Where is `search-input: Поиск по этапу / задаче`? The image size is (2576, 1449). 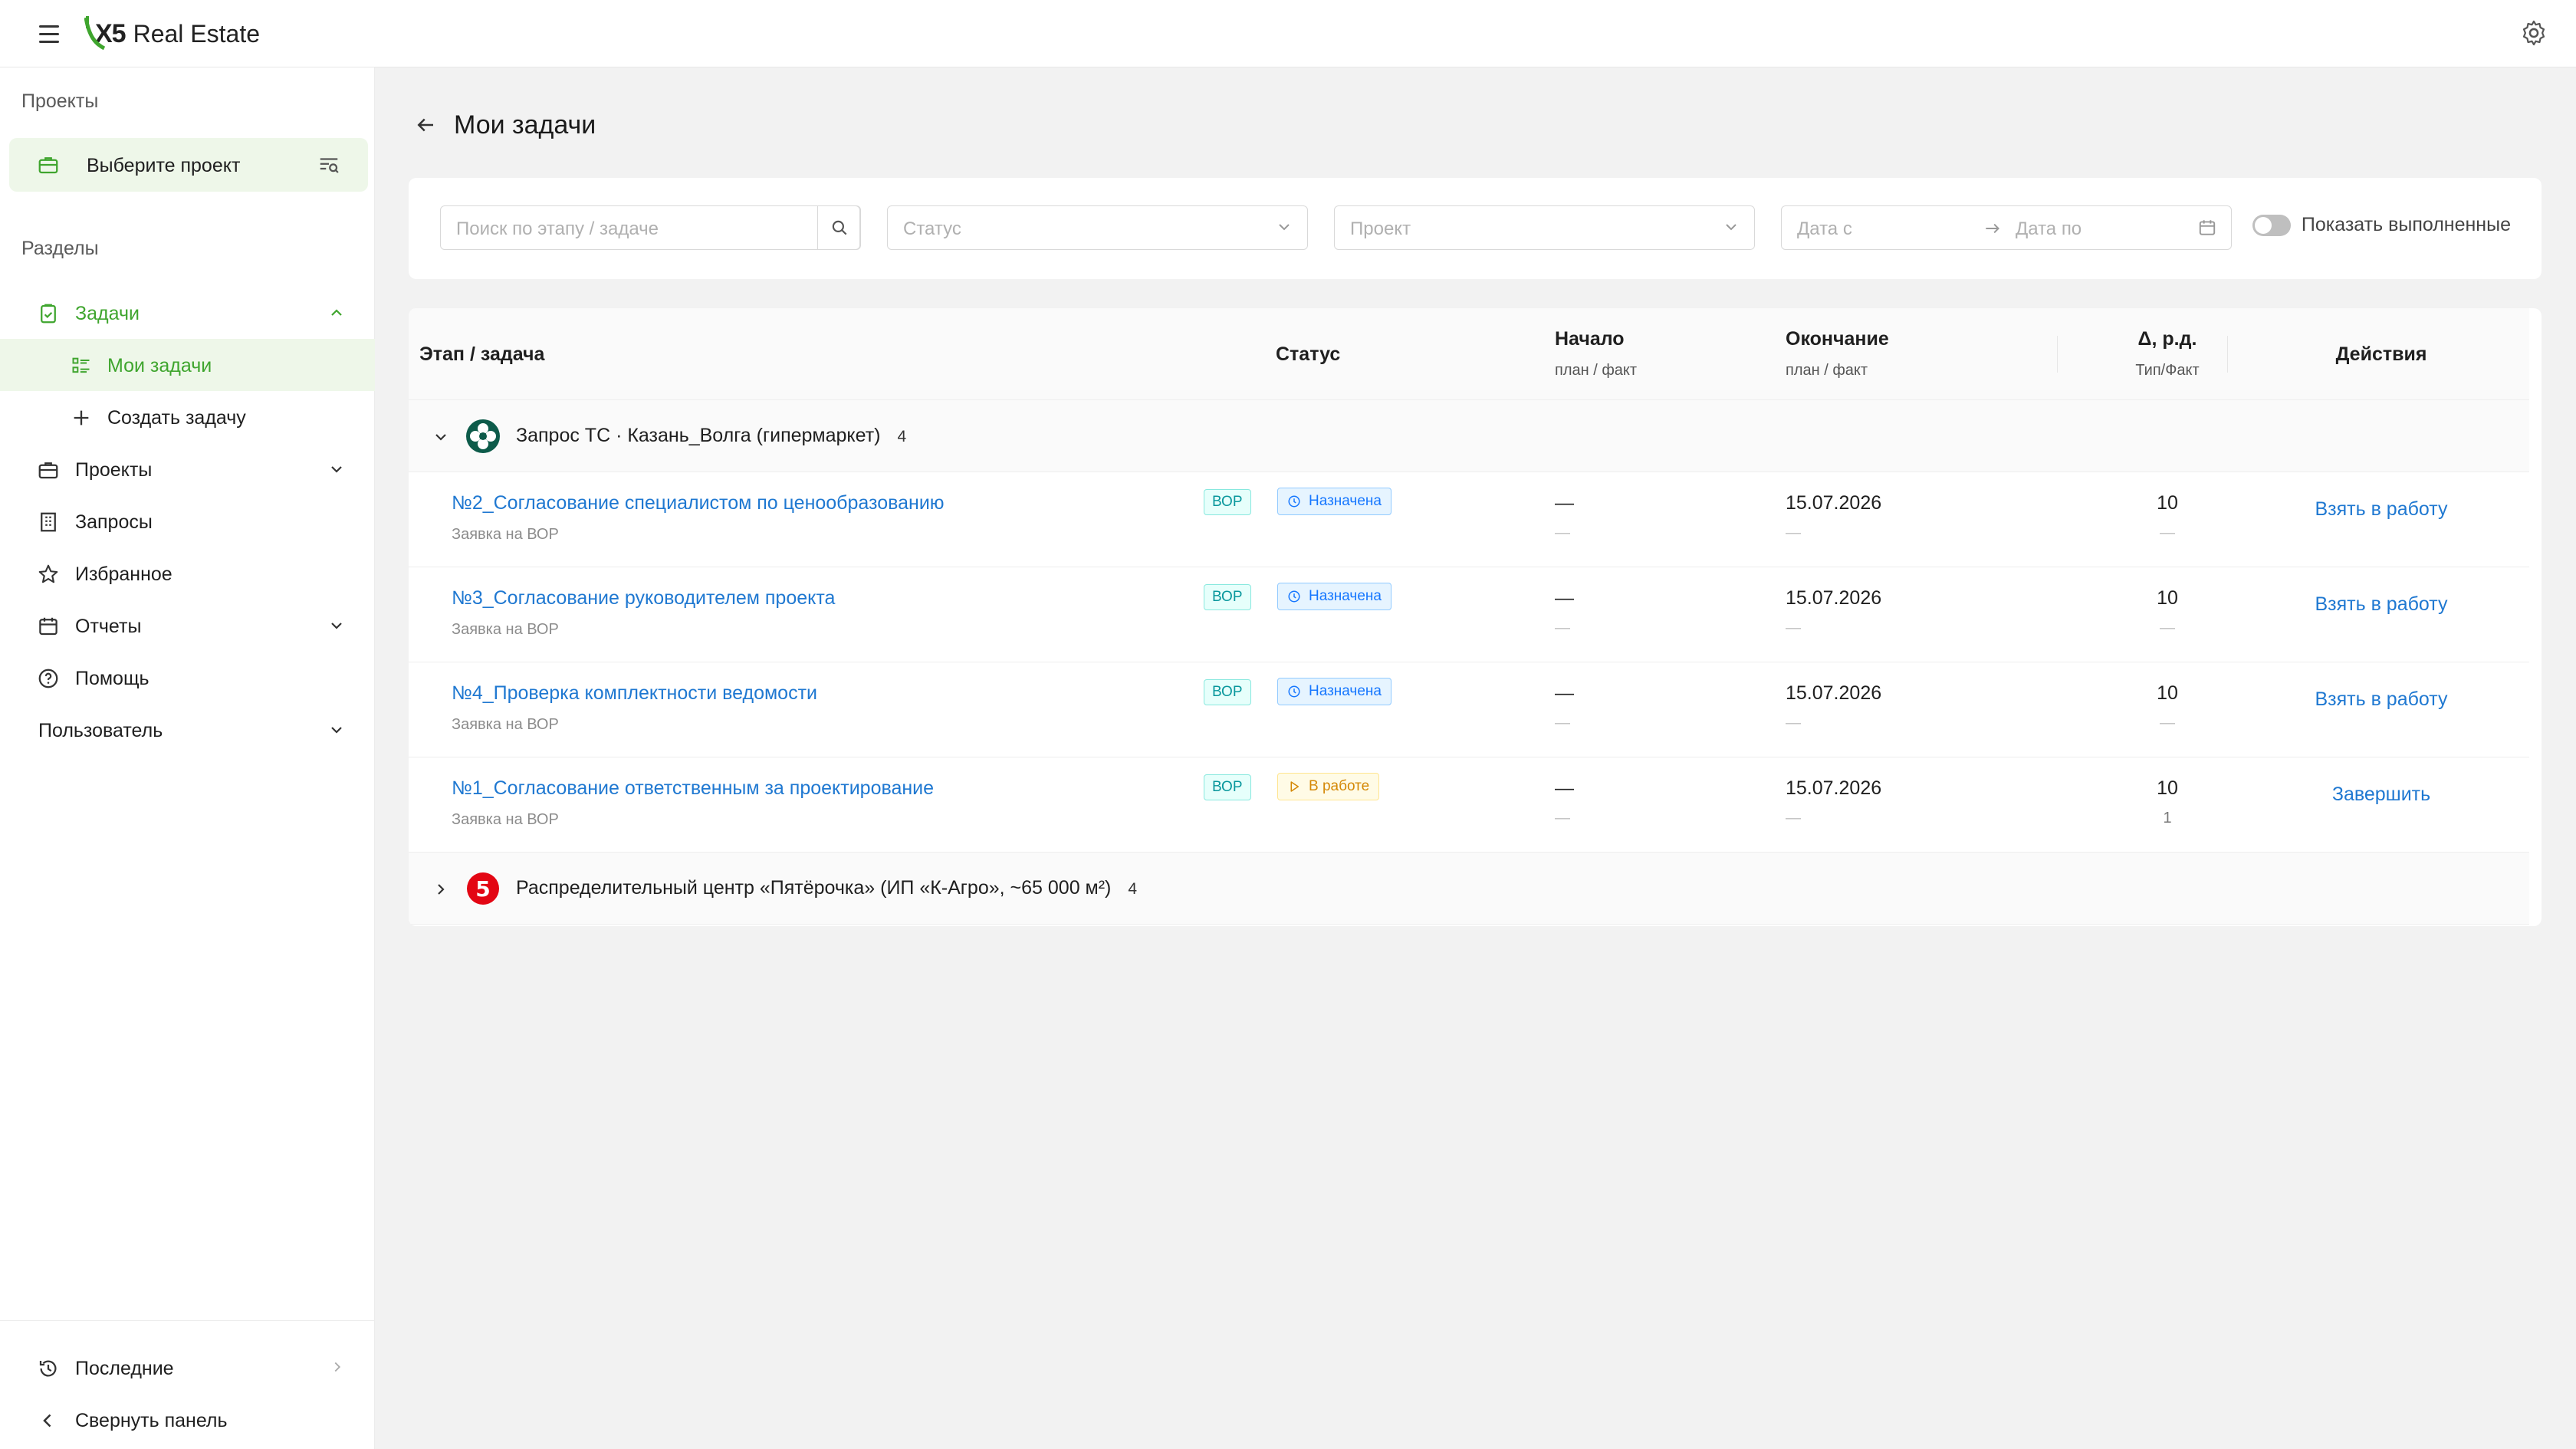 search-input: Поиск по этапу / задаче is located at coordinates (651, 228).